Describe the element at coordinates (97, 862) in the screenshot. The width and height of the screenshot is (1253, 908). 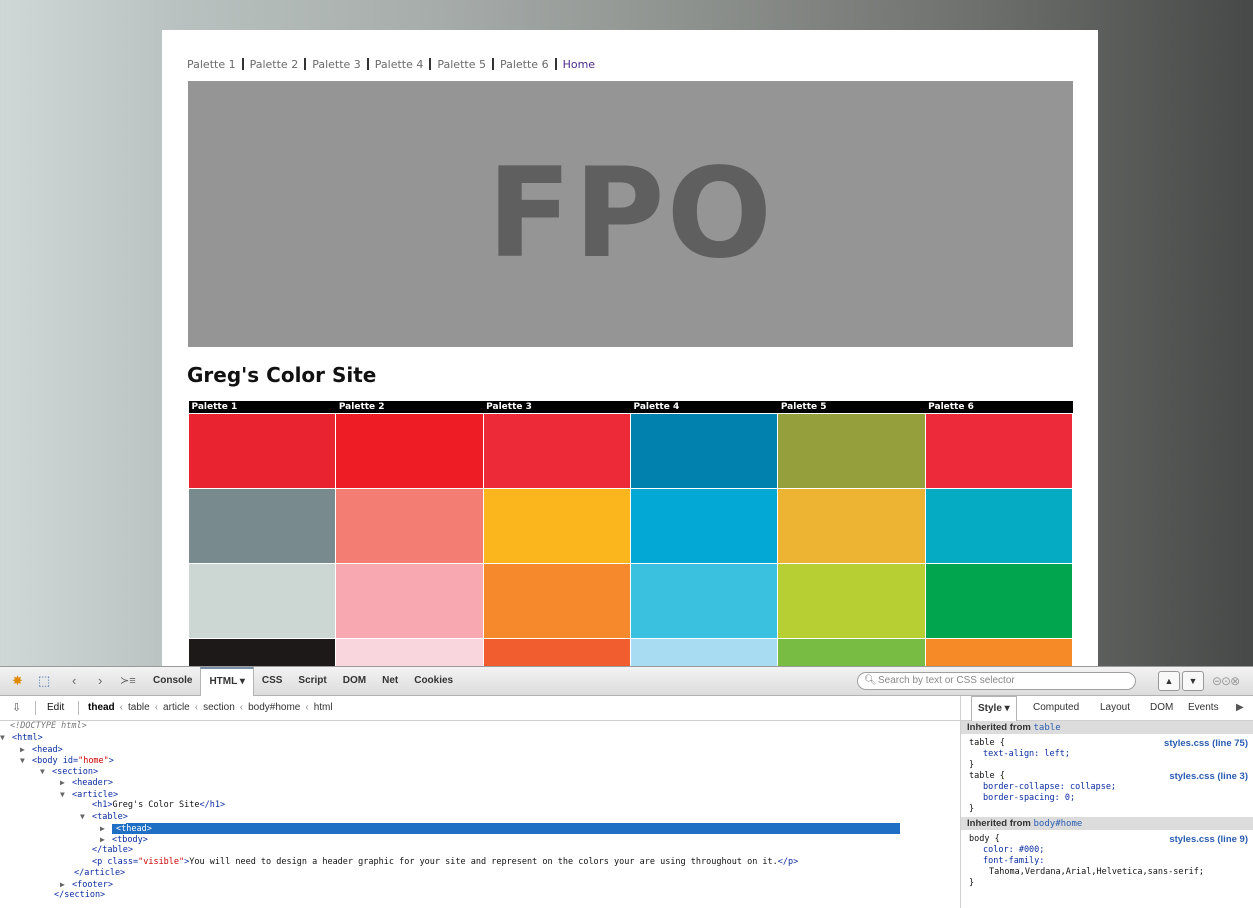
I see `tree-p-tag: <p` at that location.